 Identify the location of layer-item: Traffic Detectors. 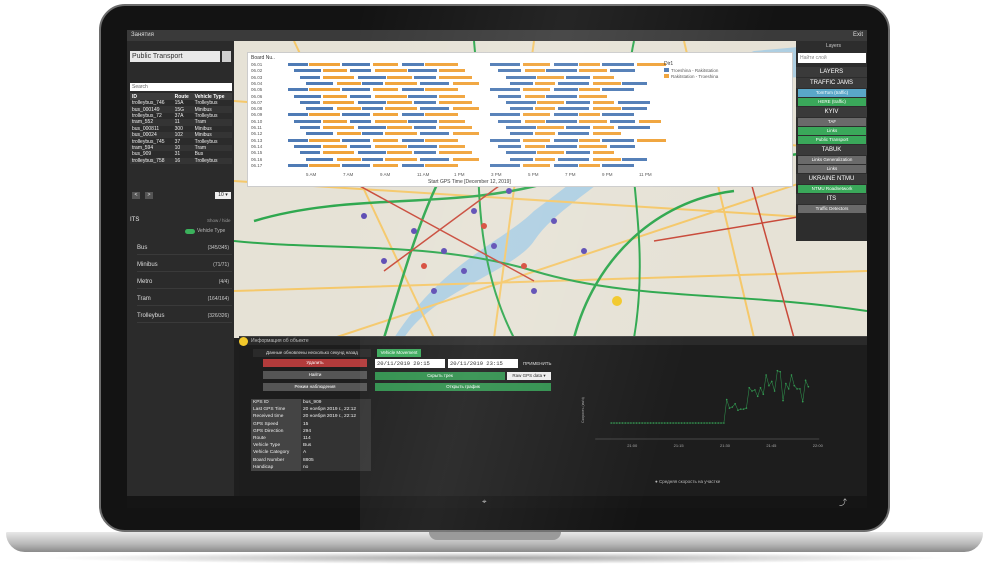
(832, 209).